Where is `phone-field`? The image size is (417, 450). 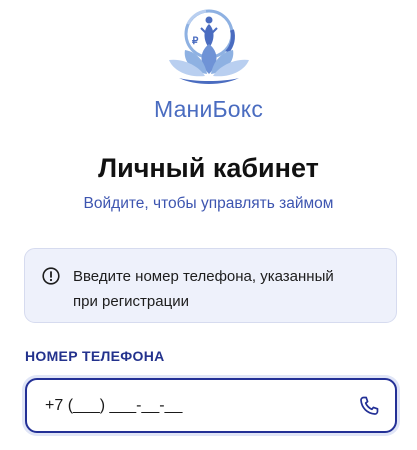
phone-field is located at coordinates (211, 405).